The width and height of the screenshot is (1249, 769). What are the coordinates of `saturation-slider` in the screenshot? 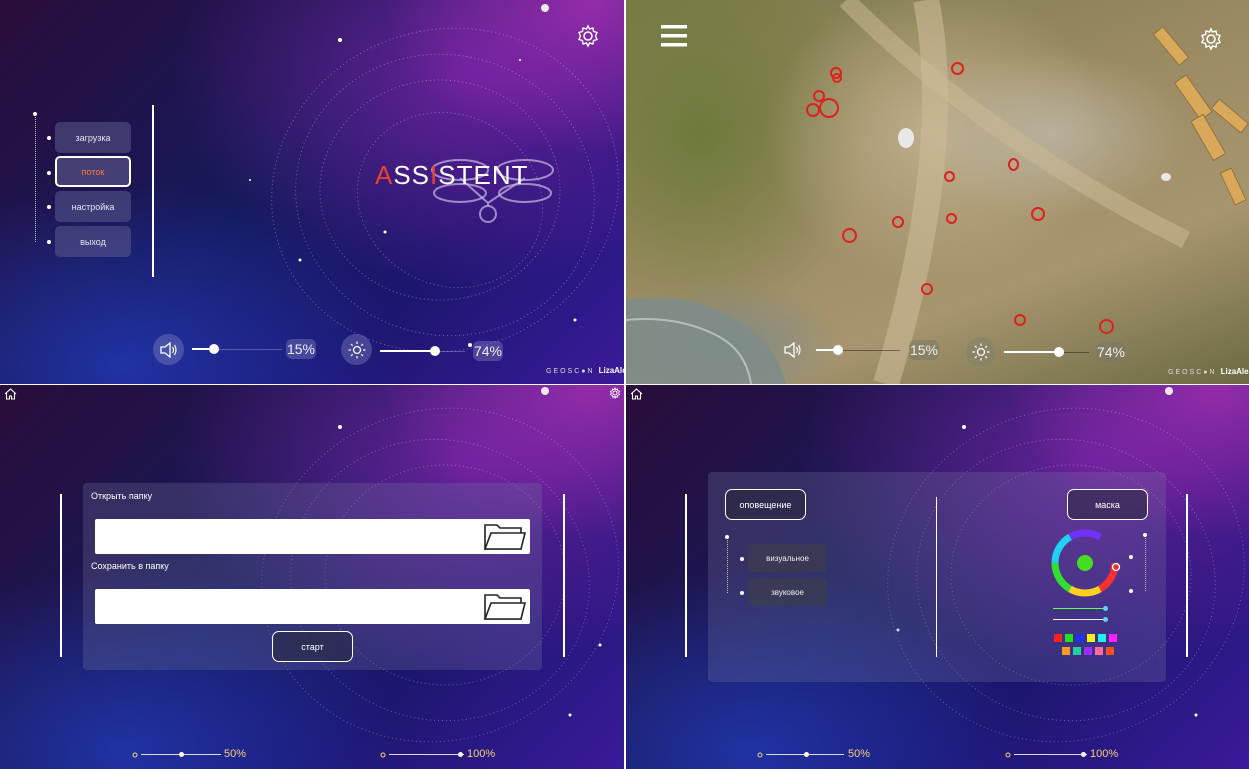 It's located at (1080, 608).